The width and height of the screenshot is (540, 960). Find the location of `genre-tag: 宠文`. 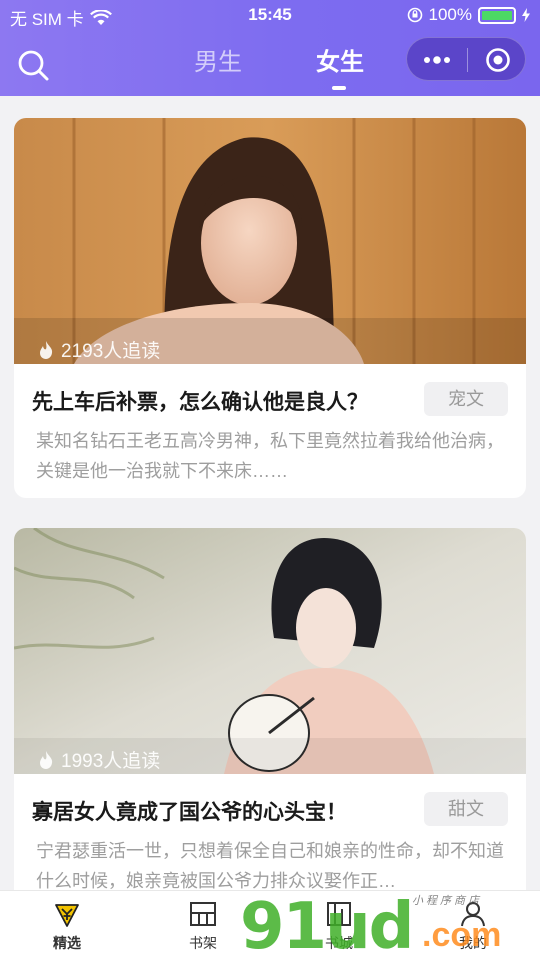

genre-tag: 宠文 is located at coordinates (466, 399).